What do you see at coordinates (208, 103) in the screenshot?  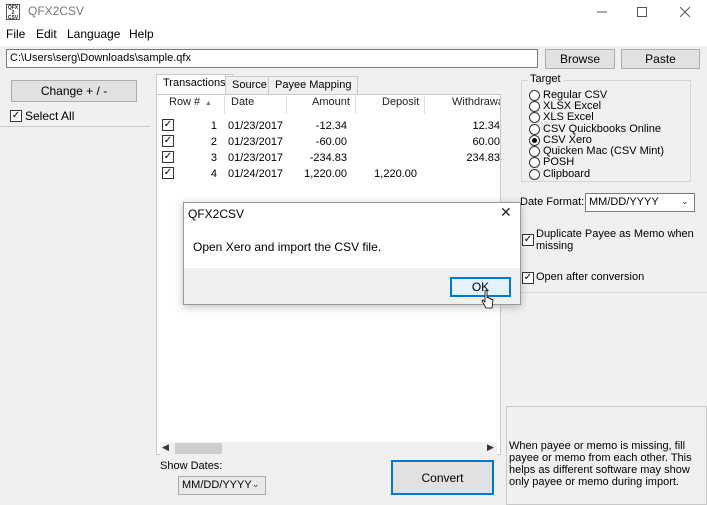 I see `sort-ascending-icon: ▲` at bounding box center [208, 103].